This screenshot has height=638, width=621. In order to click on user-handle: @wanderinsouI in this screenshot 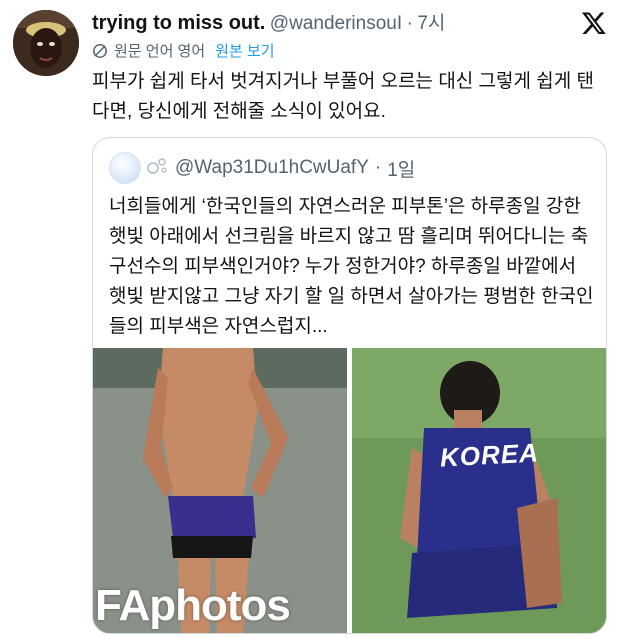, I will do `click(336, 23)`.